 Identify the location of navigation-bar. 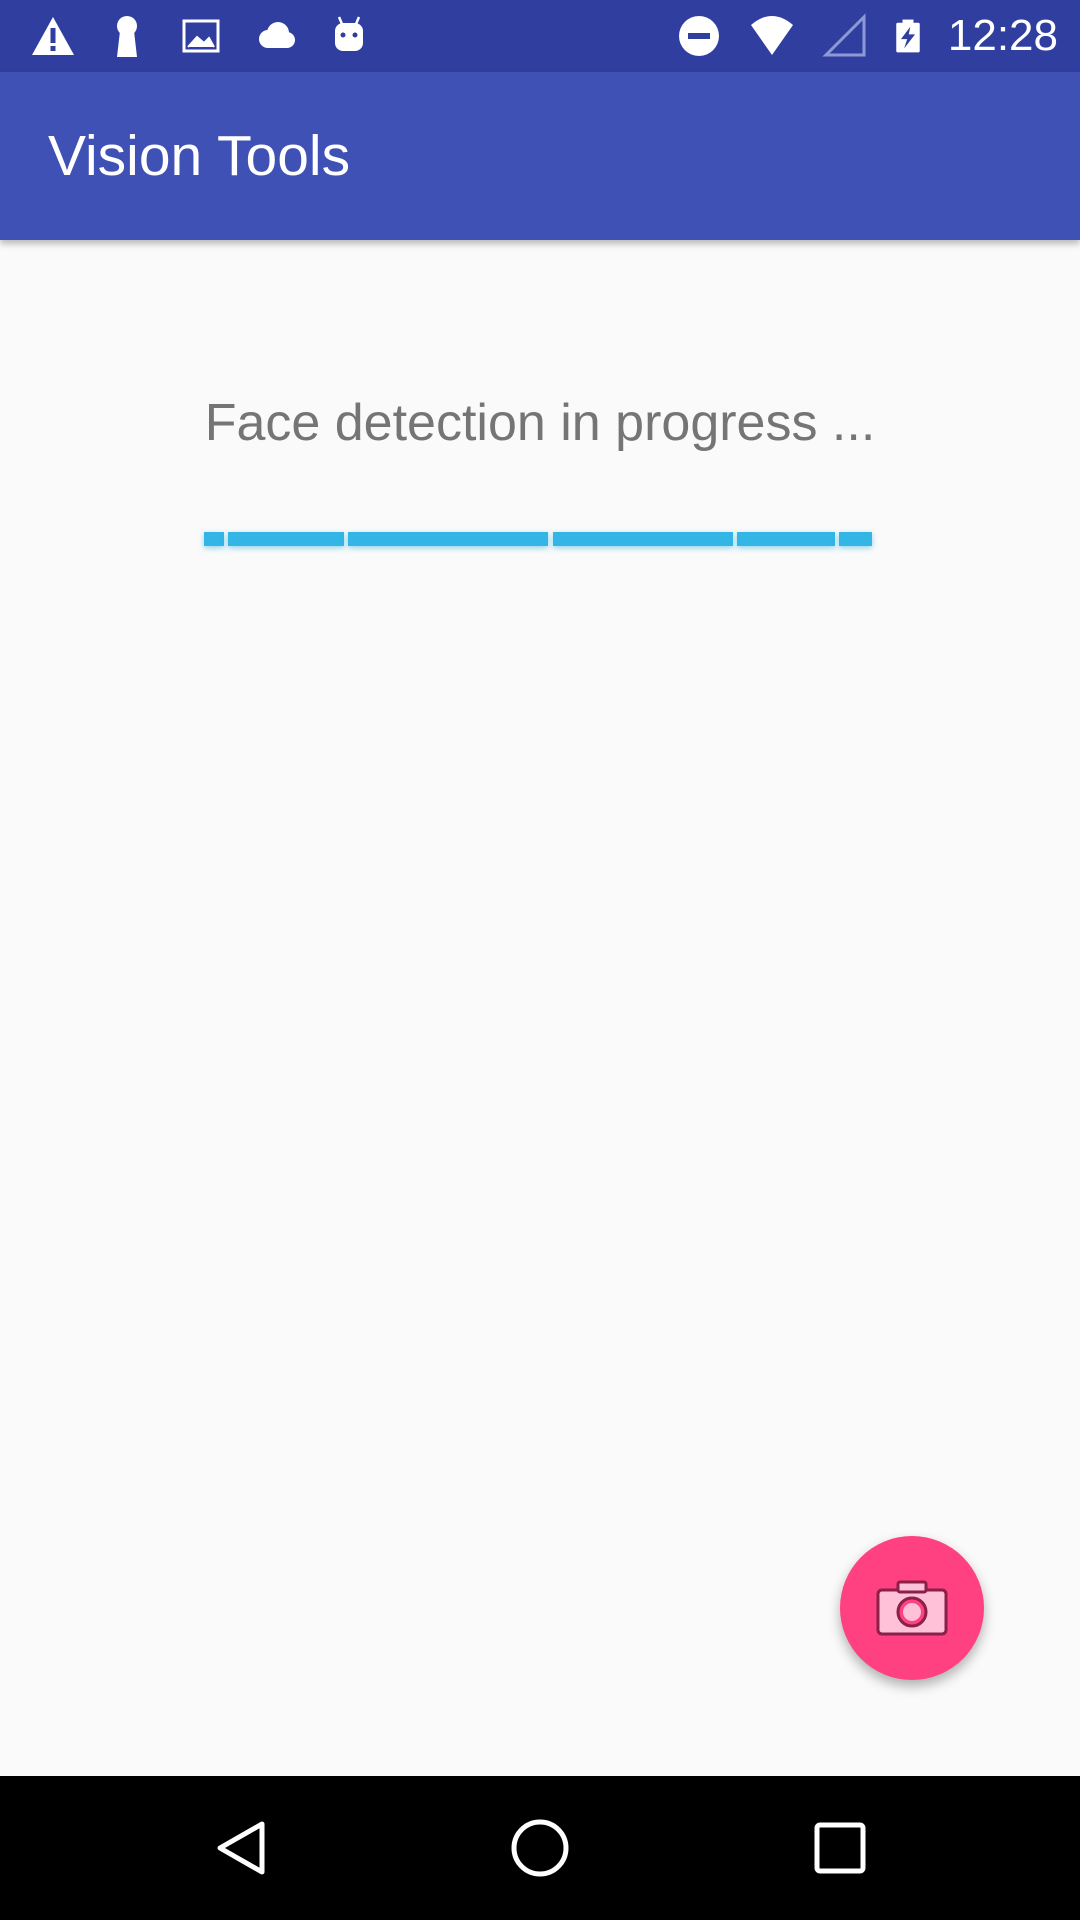
(540, 1848).